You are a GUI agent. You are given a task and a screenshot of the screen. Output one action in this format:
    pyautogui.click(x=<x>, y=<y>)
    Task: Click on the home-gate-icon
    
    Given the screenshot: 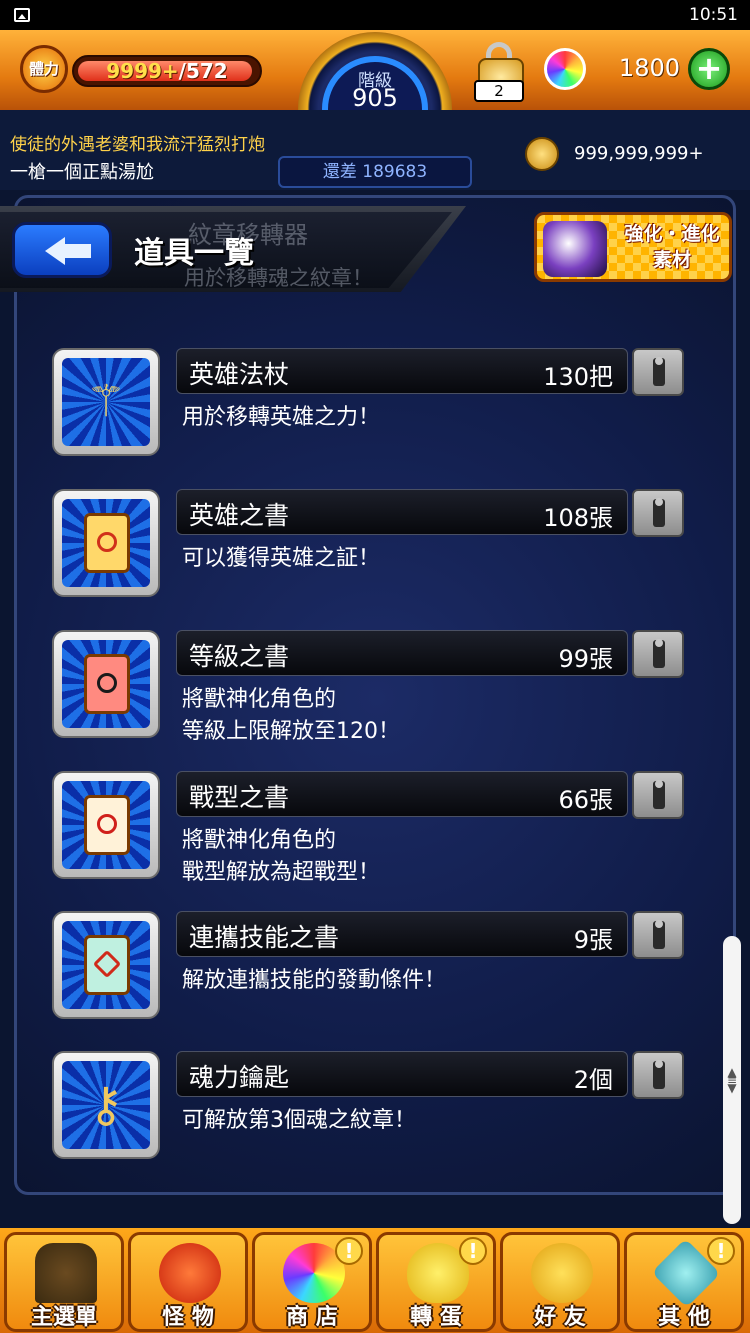 What is the action you would take?
    pyautogui.click(x=66, y=1273)
    